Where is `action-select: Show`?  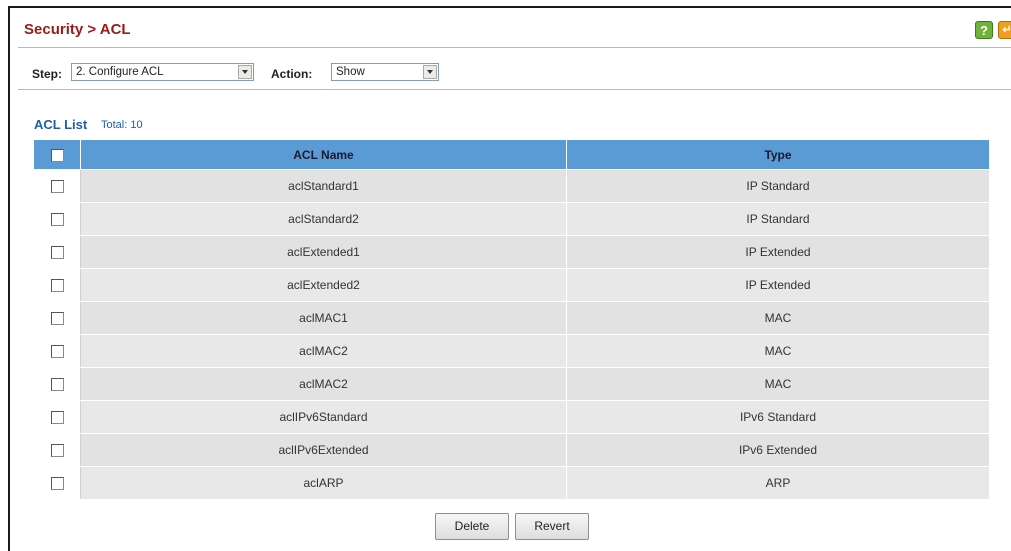 action-select: Show is located at coordinates (385, 72).